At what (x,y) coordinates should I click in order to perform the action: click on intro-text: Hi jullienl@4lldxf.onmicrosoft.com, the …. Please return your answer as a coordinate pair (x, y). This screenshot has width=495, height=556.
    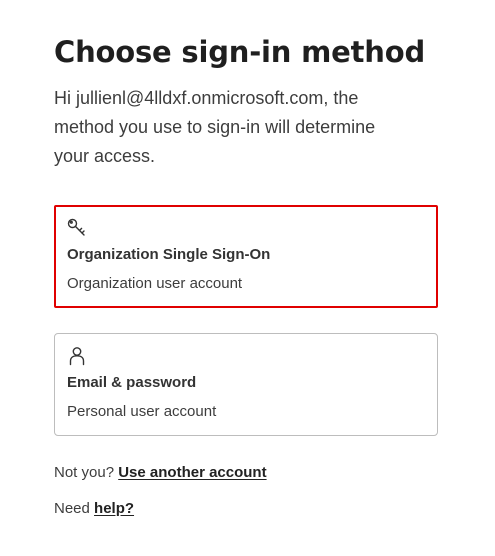
    Looking at the image, I should click on (215, 127).